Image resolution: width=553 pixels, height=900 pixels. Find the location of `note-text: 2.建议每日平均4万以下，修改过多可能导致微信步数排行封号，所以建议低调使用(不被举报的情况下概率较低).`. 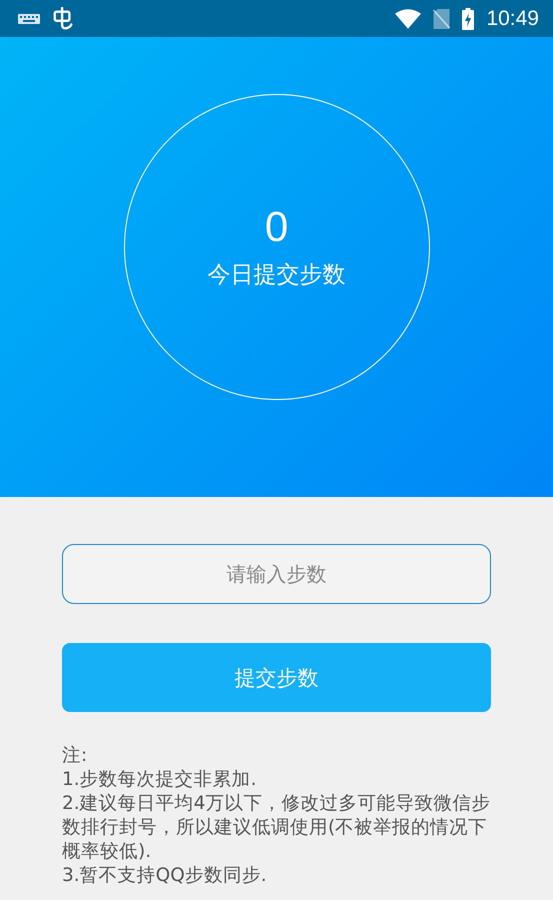

note-text: 2.建议每日平均4万以下，修改过多可能导致微信步数排行封号，所以建议低调使用(不被举报的情况下概率较低). is located at coordinates (277, 828).